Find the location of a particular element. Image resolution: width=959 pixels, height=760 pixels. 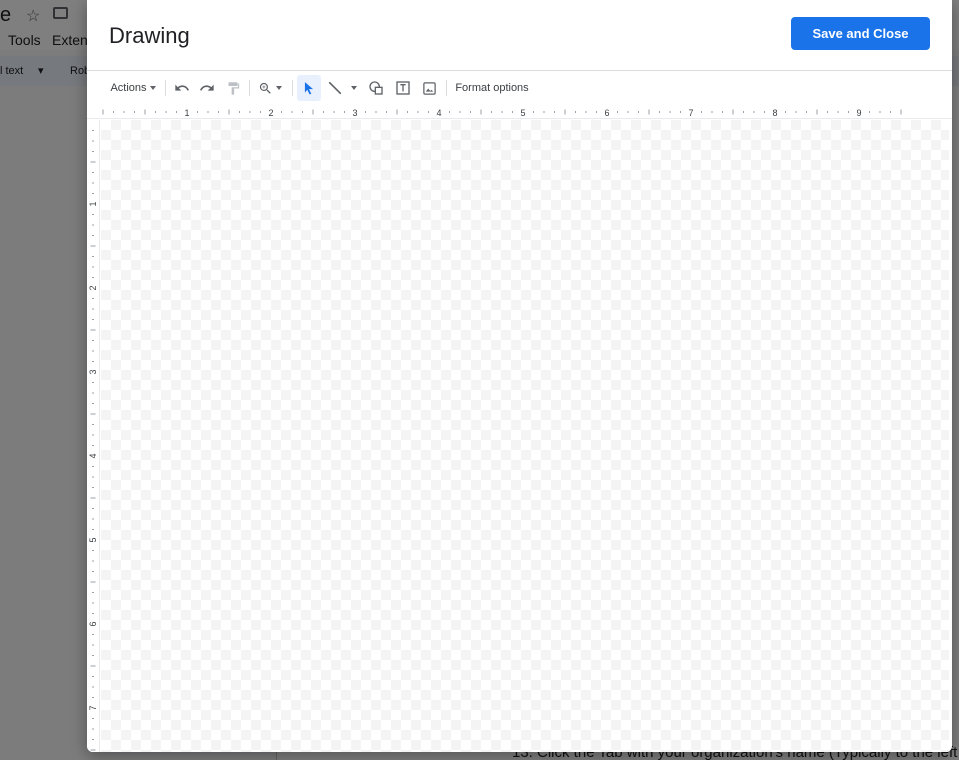

image-button is located at coordinates (429, 88).